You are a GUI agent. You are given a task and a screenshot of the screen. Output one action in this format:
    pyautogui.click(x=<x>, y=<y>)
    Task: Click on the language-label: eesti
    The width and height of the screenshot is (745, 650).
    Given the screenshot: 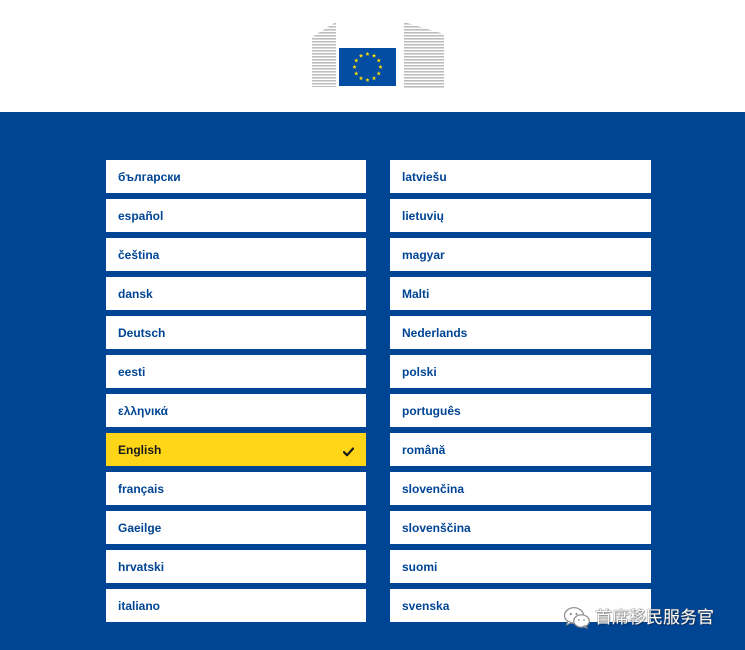 What is the action you would take?
    pyautogui.click(x=132, y=371)
    